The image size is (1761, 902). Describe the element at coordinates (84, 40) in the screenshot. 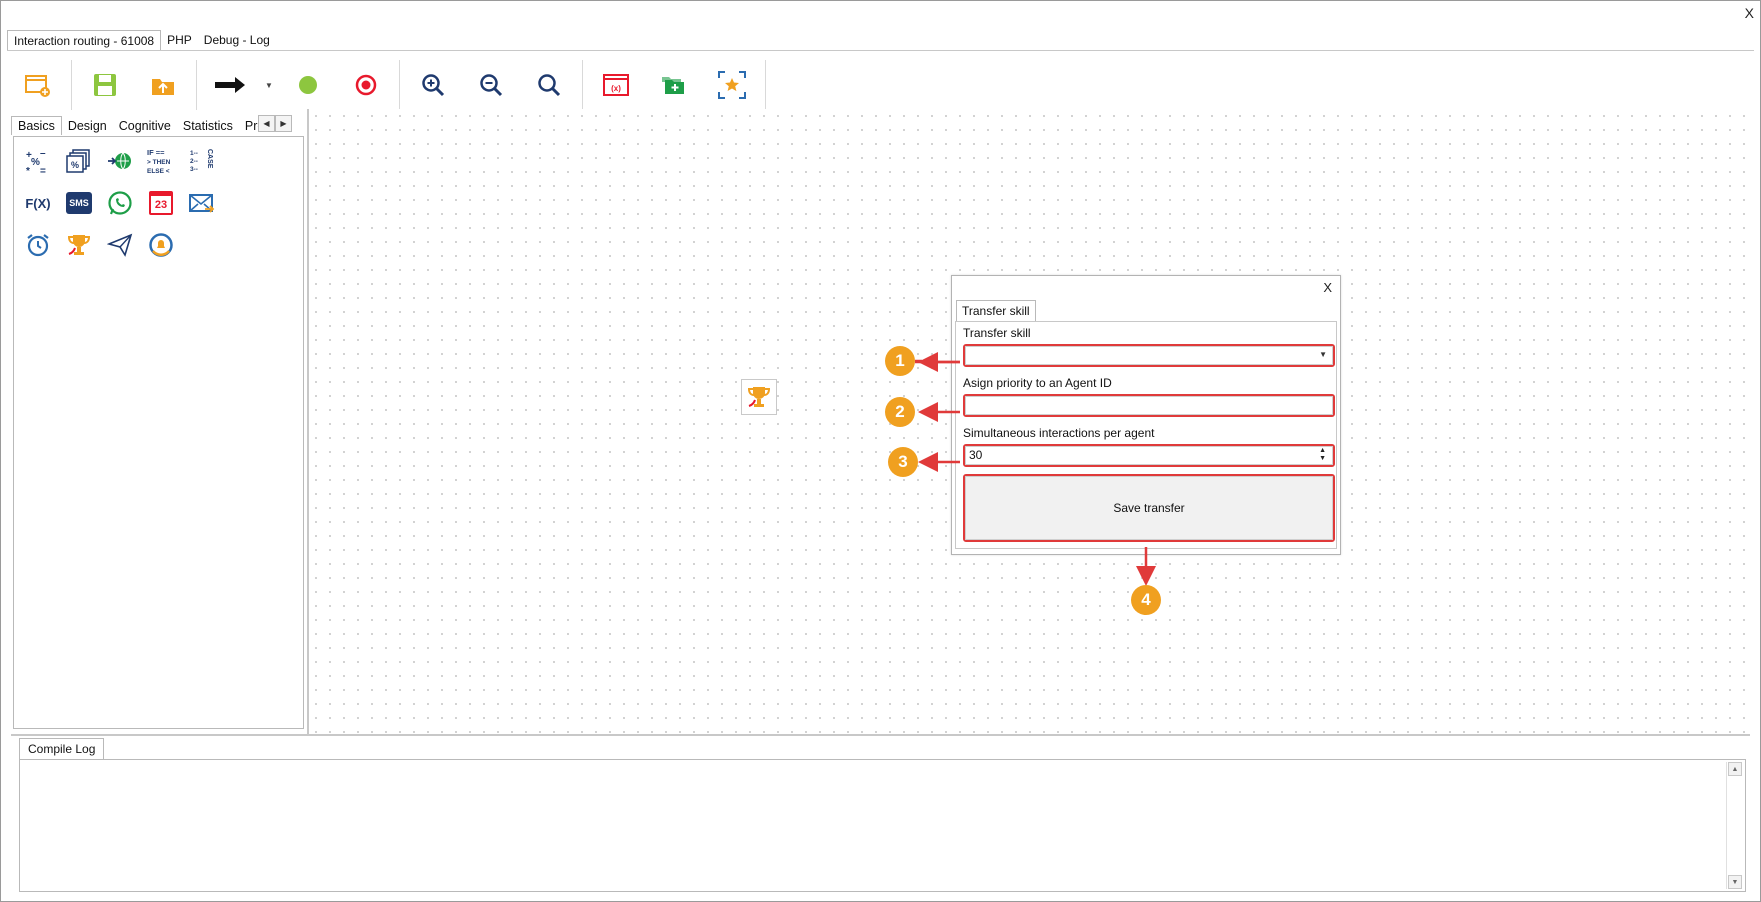

I see `tab-interaction-routing: Interaction routing - 61008` at that location.